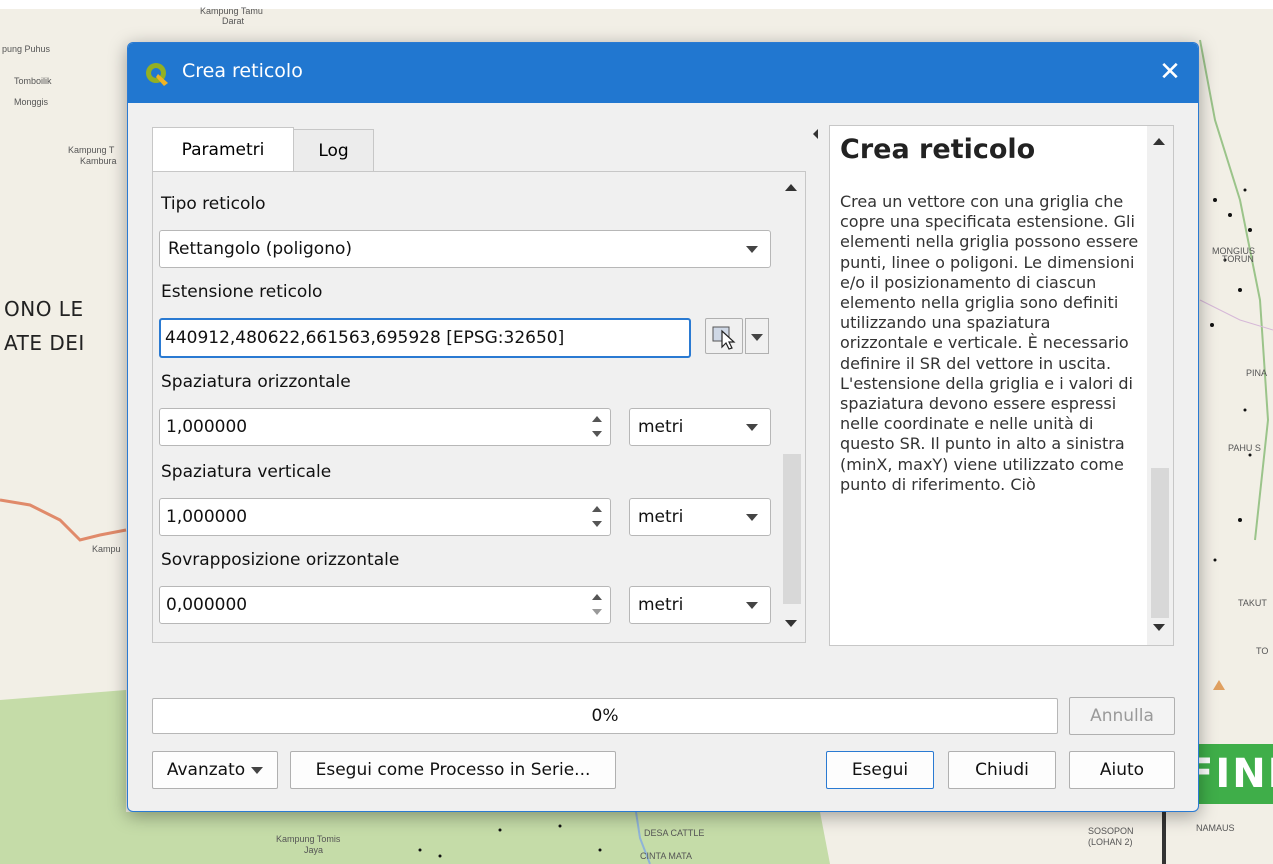 This screenshot has height=864, width=1273. I want to click on map-label: SOSOPON, so click(1111, 831).